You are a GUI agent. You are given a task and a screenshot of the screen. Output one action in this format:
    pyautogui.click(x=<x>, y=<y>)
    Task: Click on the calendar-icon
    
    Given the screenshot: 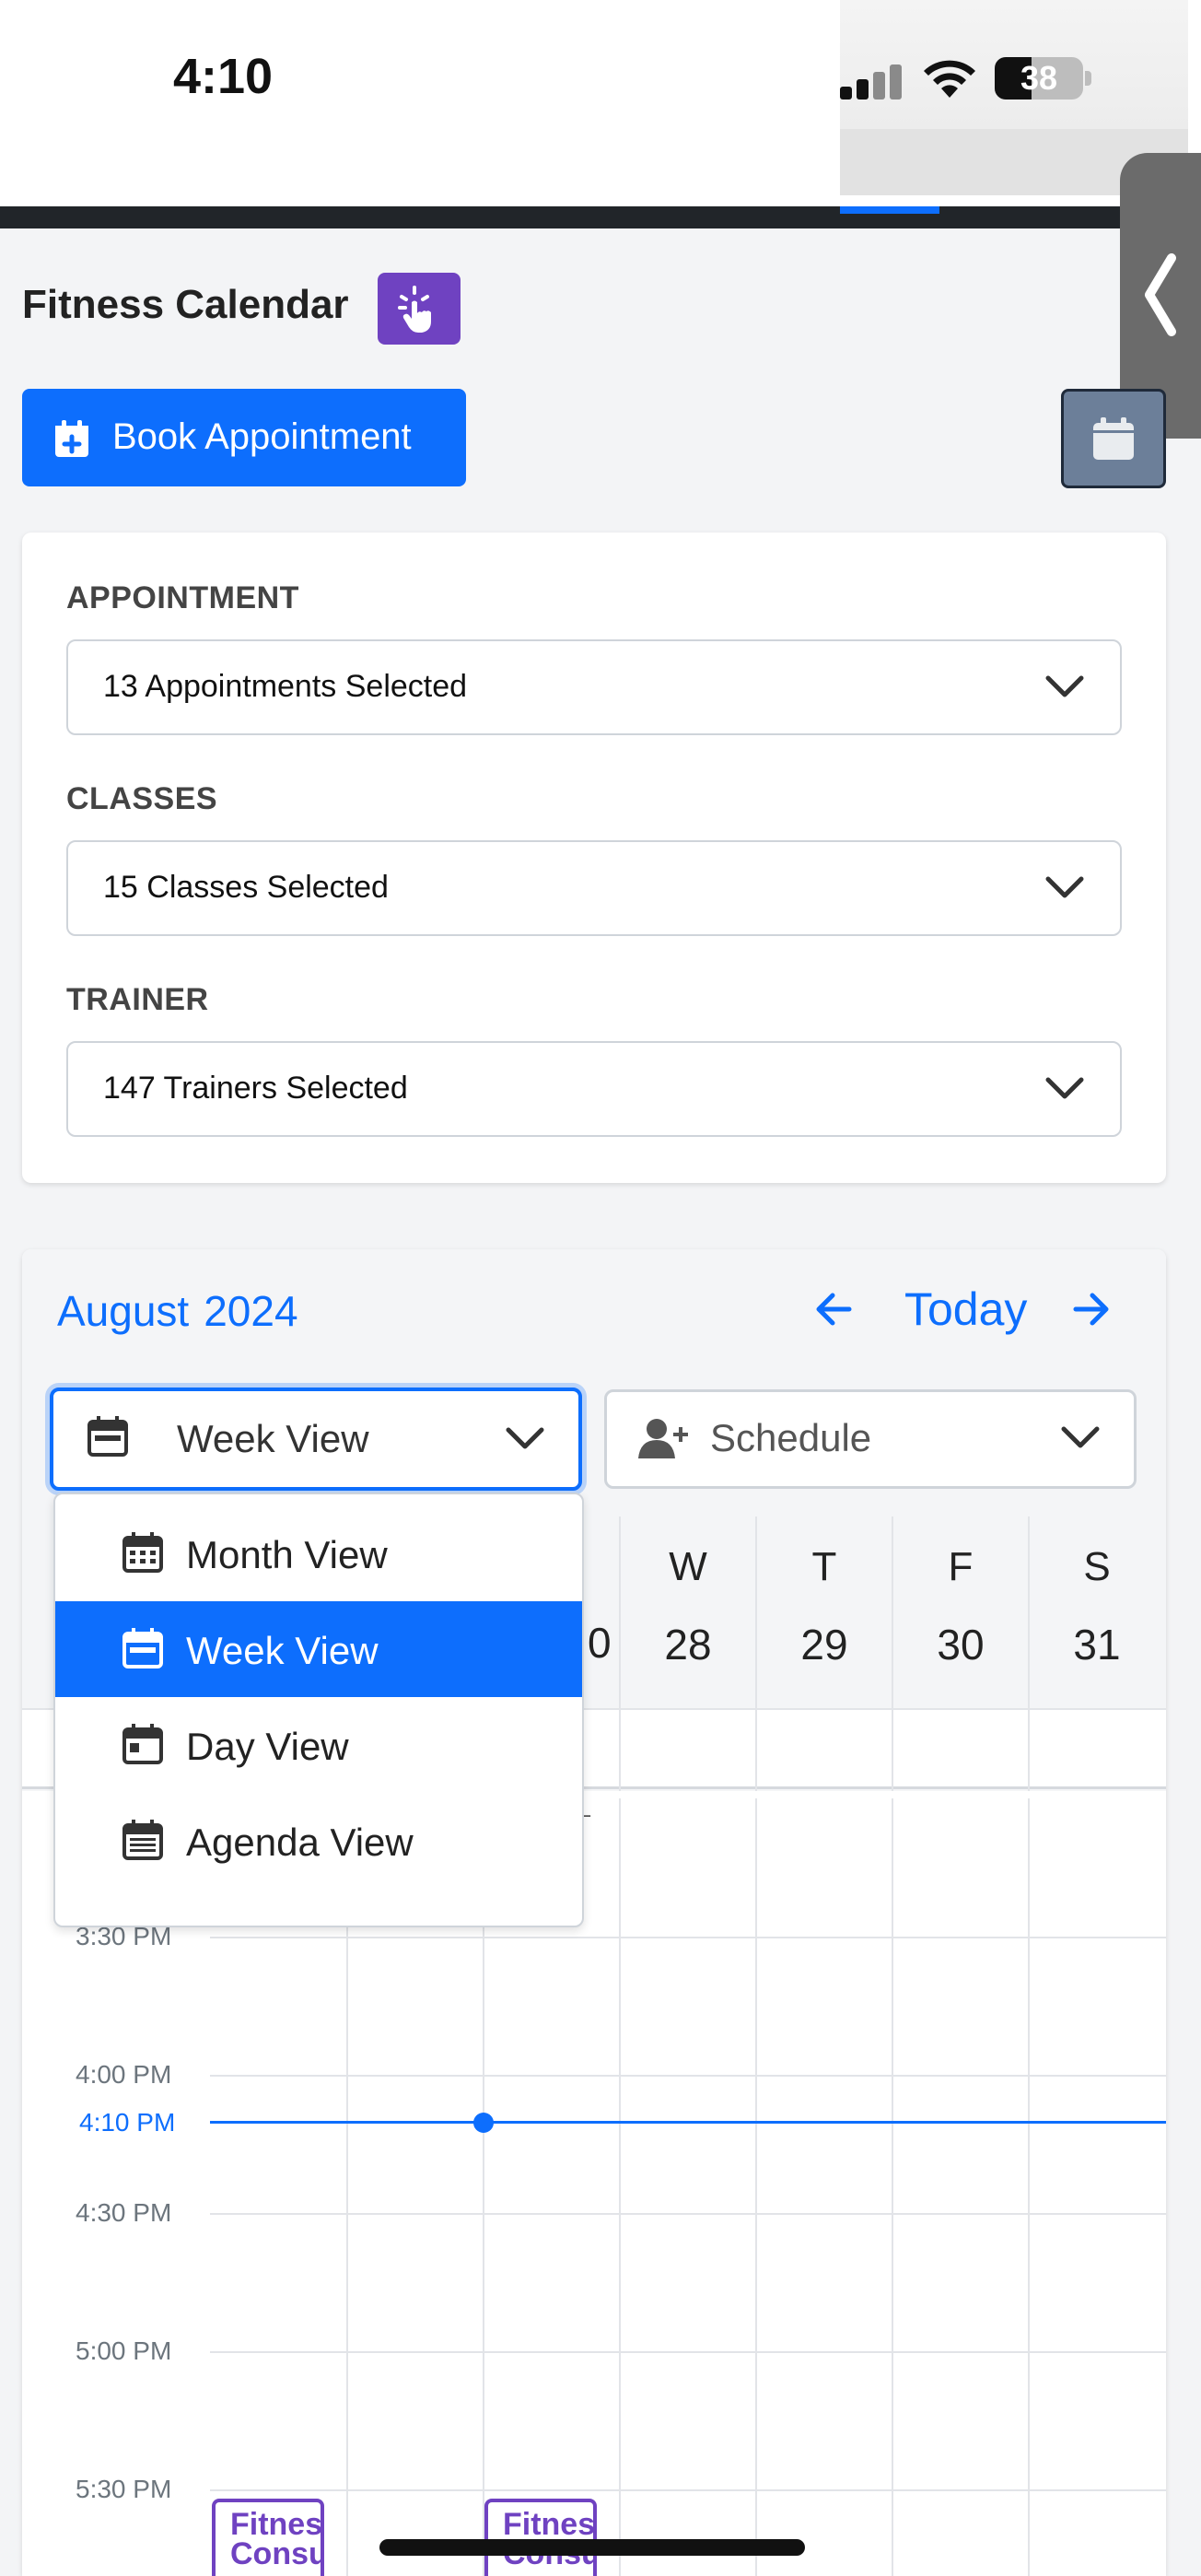 What is the action you would take?
    pyautogui.click(x=1113, y=438)
    